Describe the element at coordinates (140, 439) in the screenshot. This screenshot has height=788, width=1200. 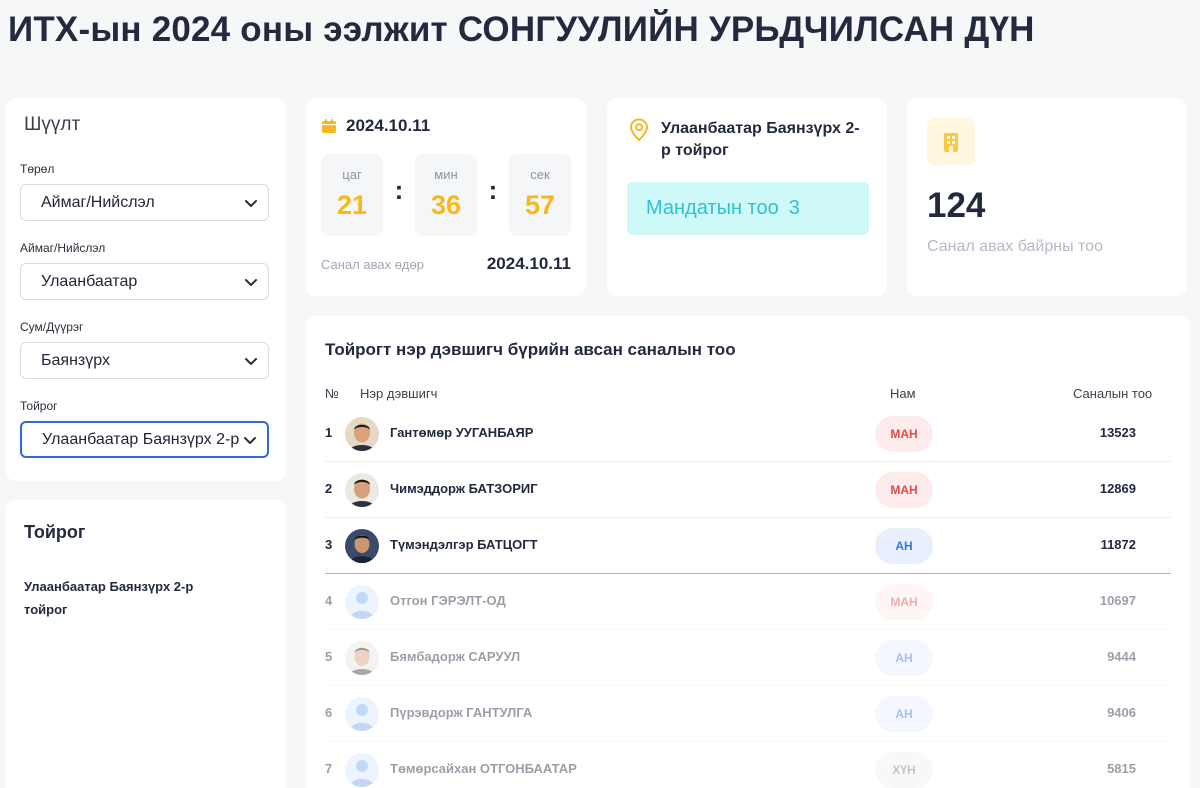
I see `constituency-select-value: Улаанбаатар Баянзүрх 2-р` at that location.